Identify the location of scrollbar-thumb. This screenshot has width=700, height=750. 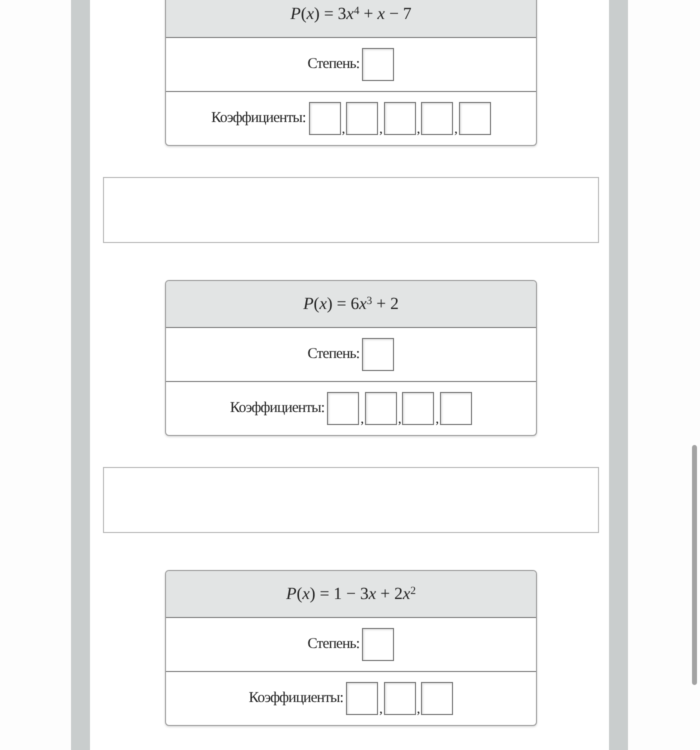
(694, 565).